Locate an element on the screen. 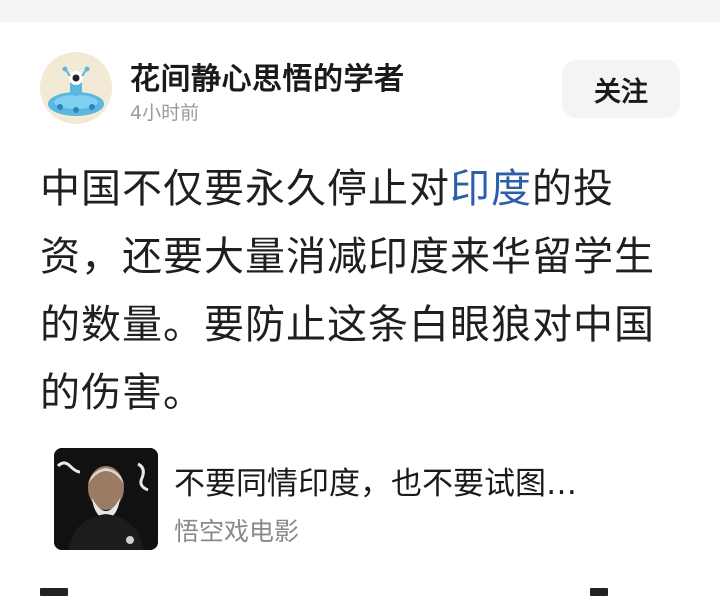 The image size is (720, 596). post-timestamp: 4小时前 is located at coordinates (165, 113).